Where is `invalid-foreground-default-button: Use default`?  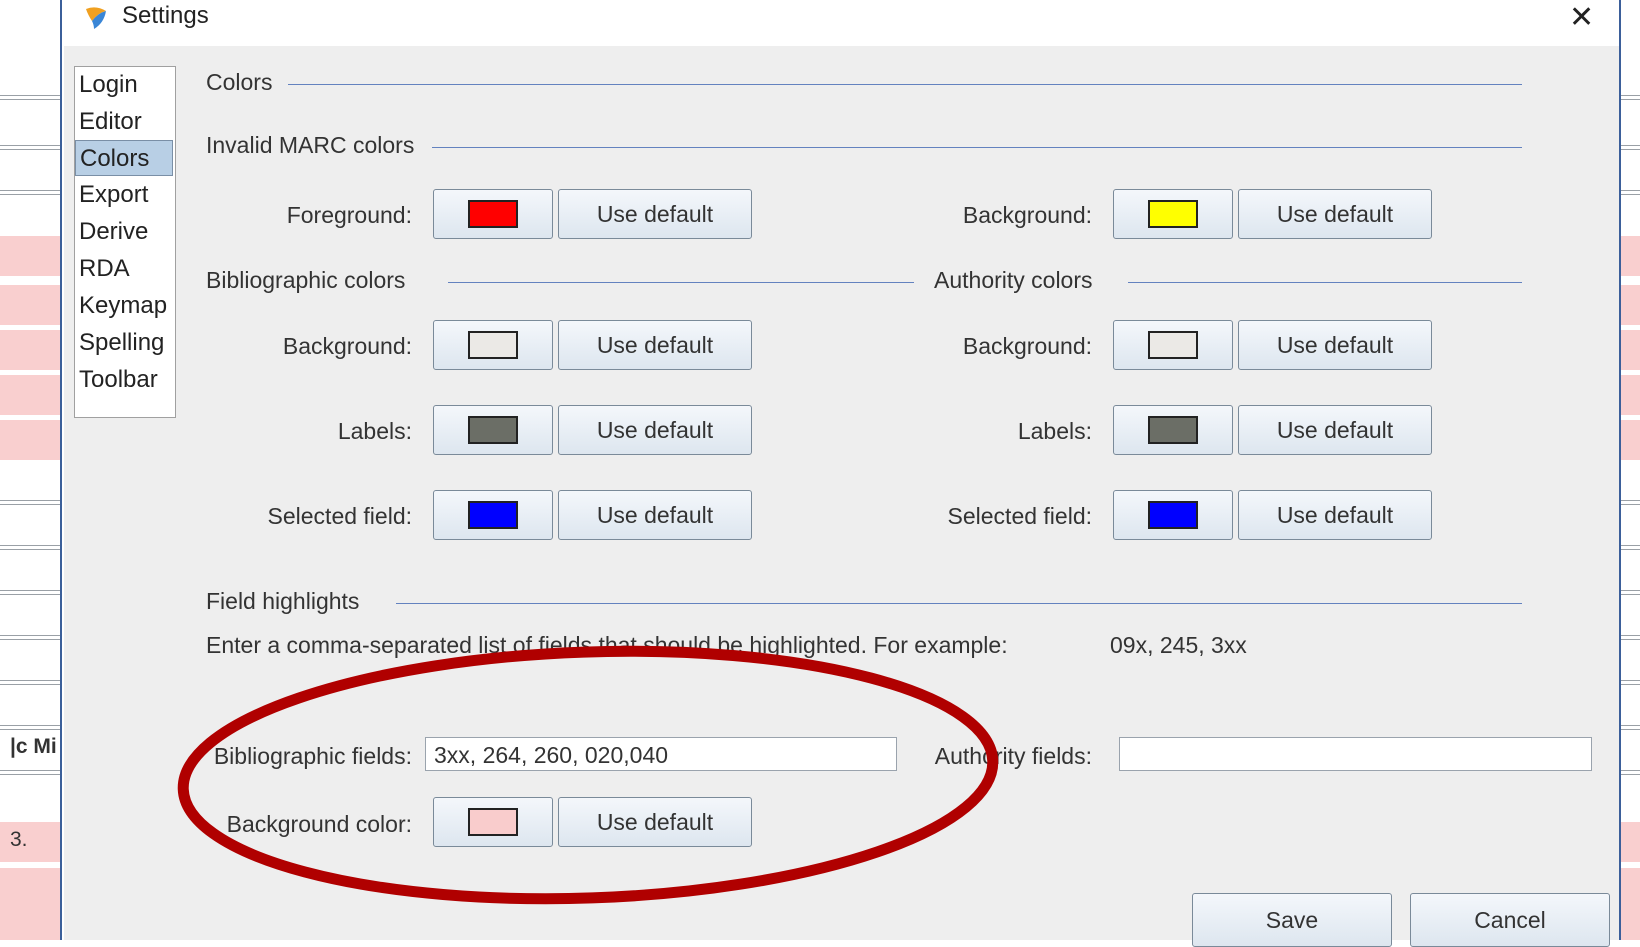 invalid-foreground-default-button: Use default is located at coordinates (655, 214).